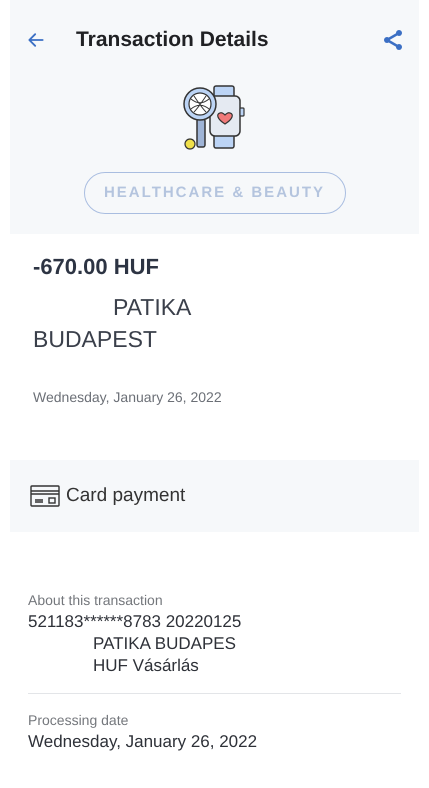  What do you see at coordinates (215, 118) in the screenshot?
I see `racket-and-watch-icon` at bounding box center [215, 118].